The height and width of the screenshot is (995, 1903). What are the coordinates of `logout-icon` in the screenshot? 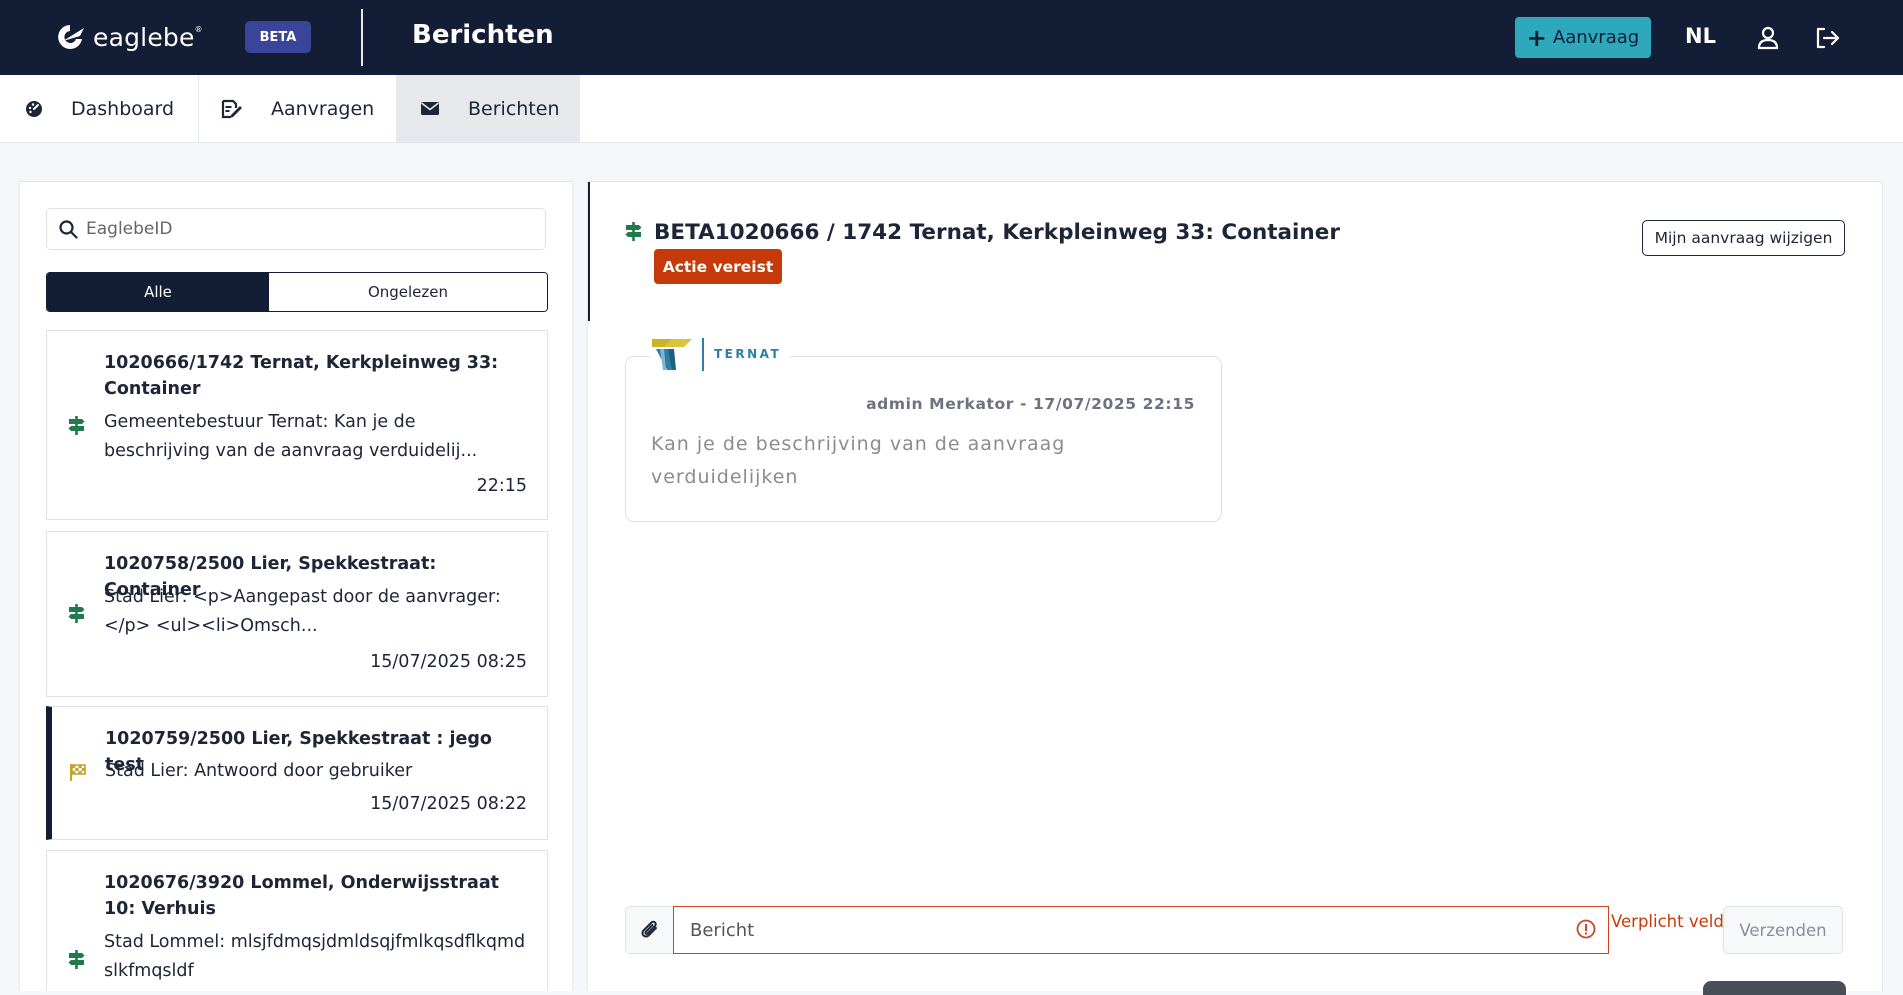 It's located at (1828, 38).